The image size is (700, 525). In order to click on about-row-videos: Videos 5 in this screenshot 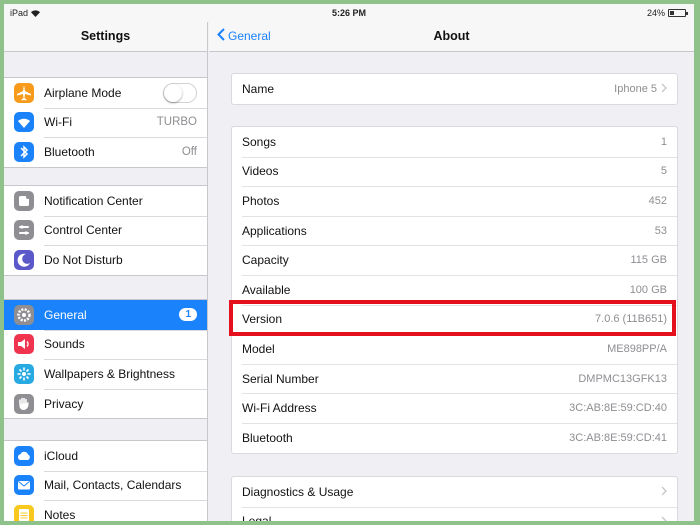, I will do `click(454, 171)`.